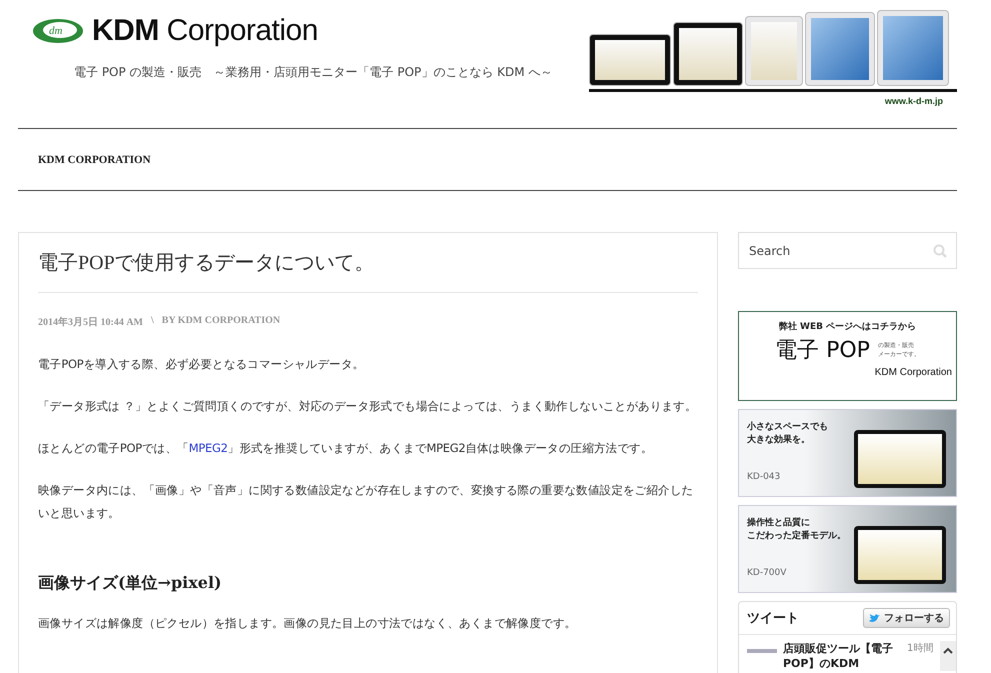  What do you see at coordinates (366, 502) in the screenshot?
I see `paragraph: 映像データ内には、「画像」や「音声」に関する数値設定などが存在しますので、変換する際の重要な数値設定をご紹介したいと思います。` at bounding box center [366, 502].